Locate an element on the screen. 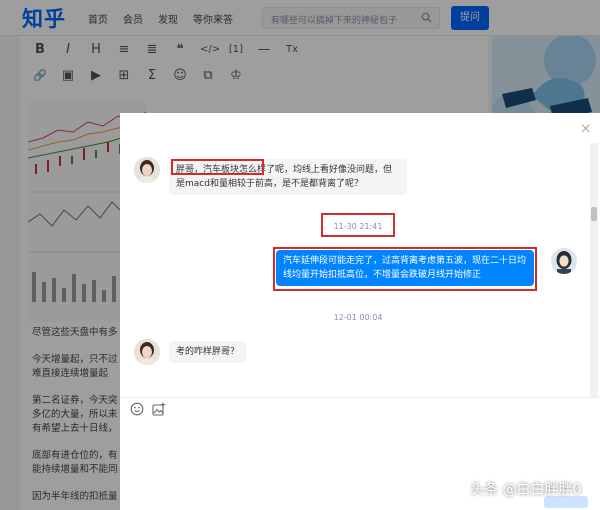 The width and height of the screenshot is (600, 510). message-bubble-incoming: 考的咋样胖哥？ is located at coordinates (208, 352).